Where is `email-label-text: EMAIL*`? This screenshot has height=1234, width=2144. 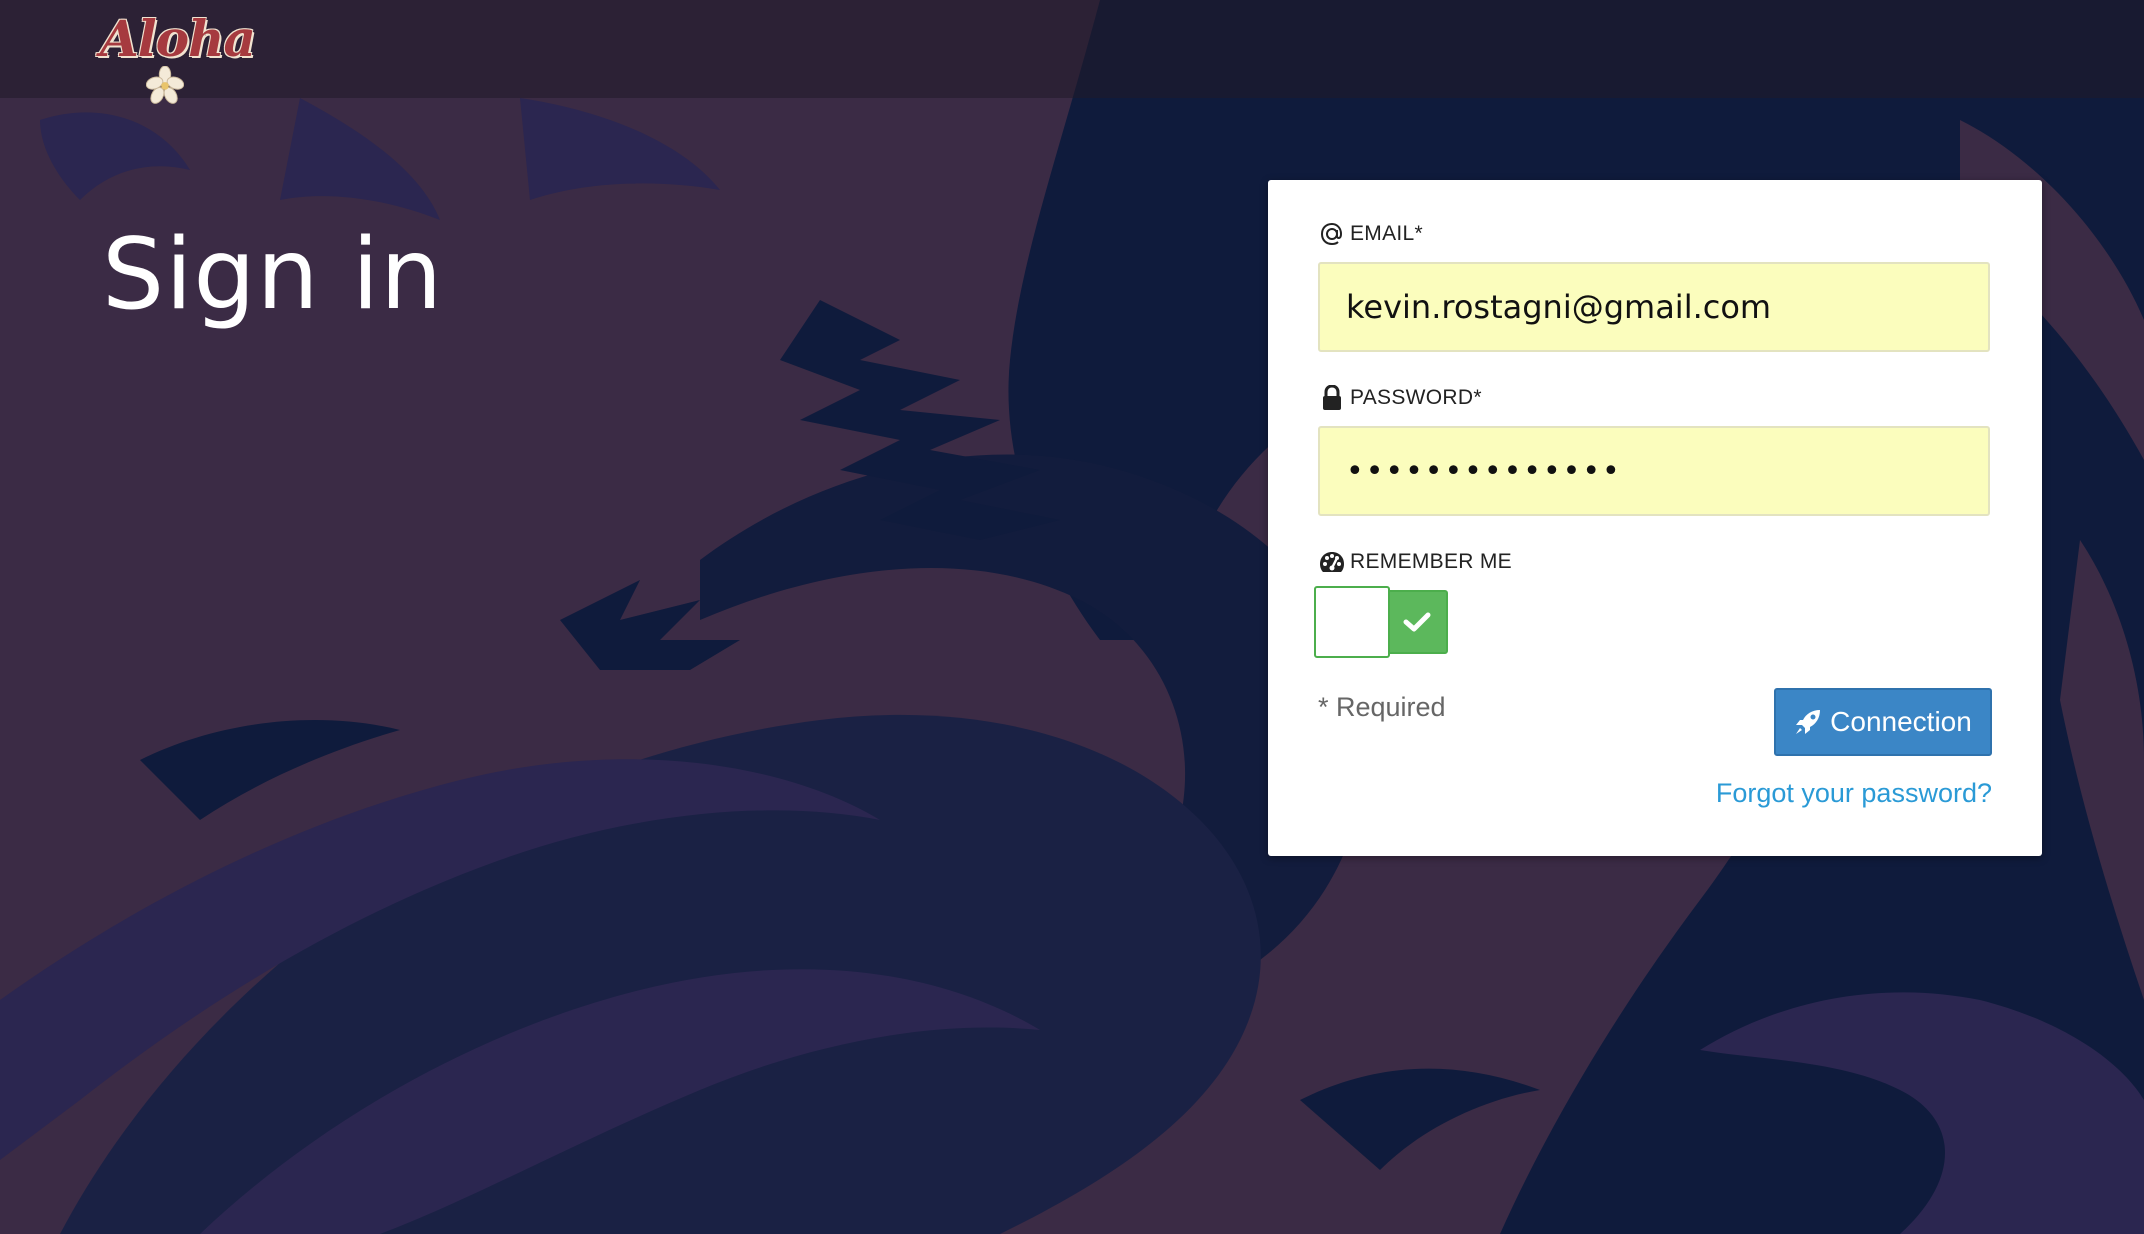
email-label-text: EMAIL* is located at coordinates (1386, 233).